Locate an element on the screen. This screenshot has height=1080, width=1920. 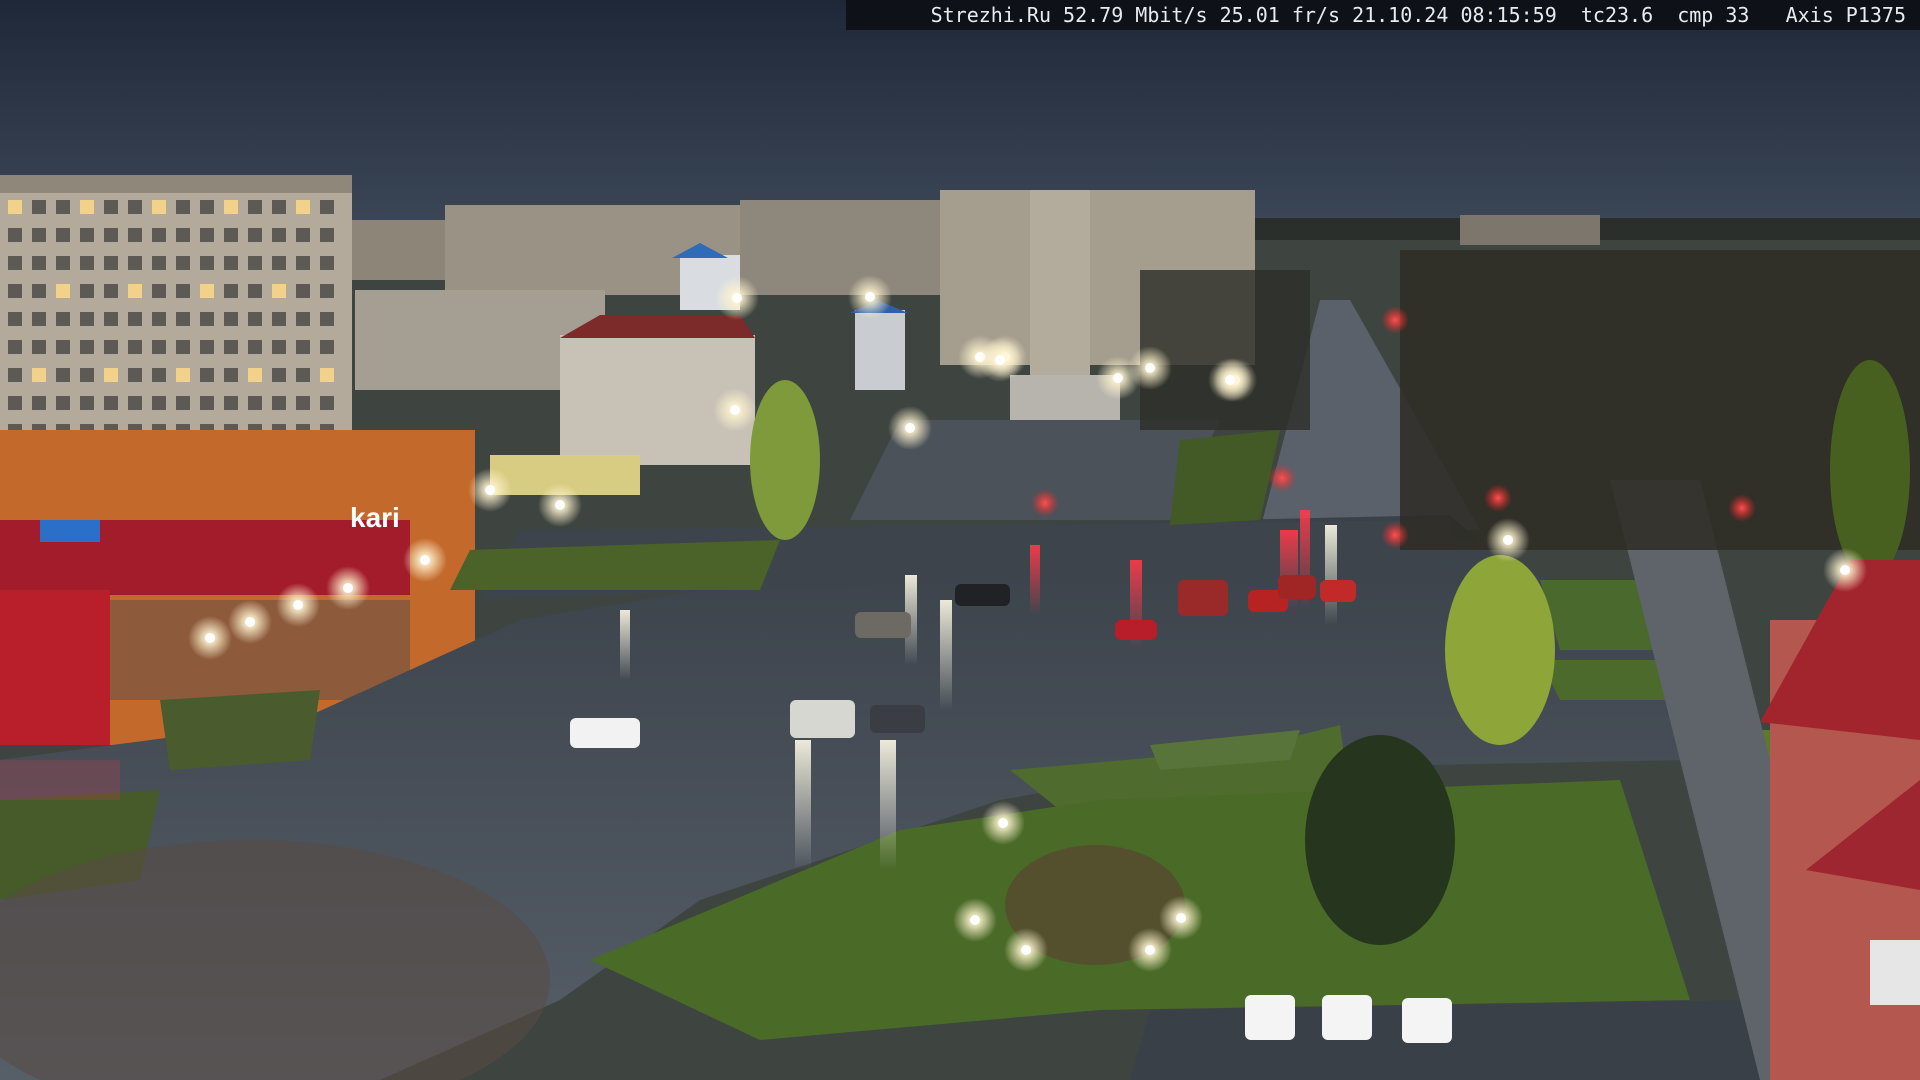
overlay-site: Strezhi.Ru is located at coordinates (990, 15).